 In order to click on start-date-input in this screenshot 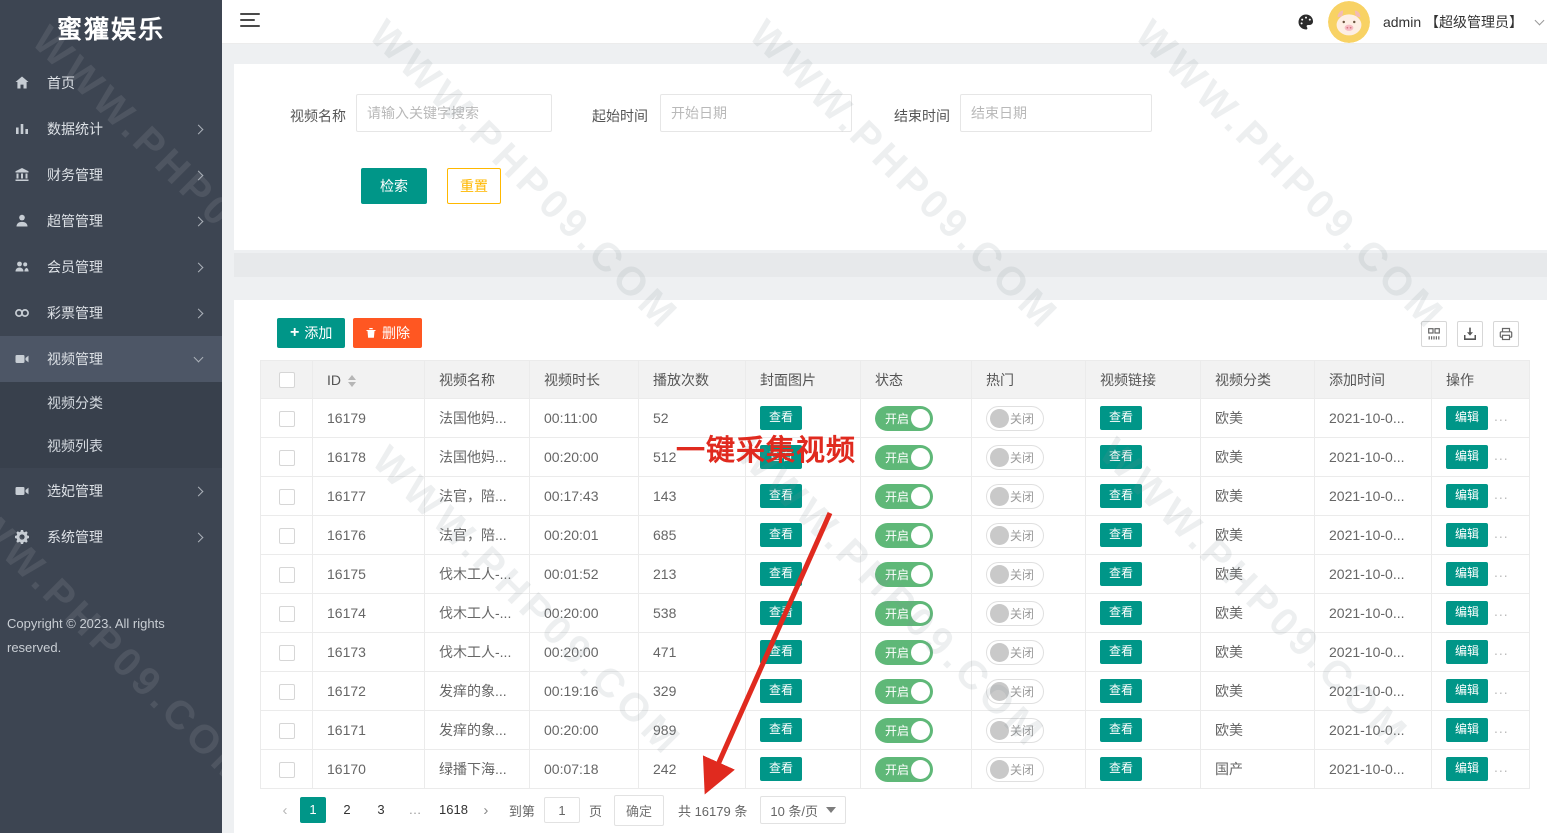, I will do `click(756, 113)`.